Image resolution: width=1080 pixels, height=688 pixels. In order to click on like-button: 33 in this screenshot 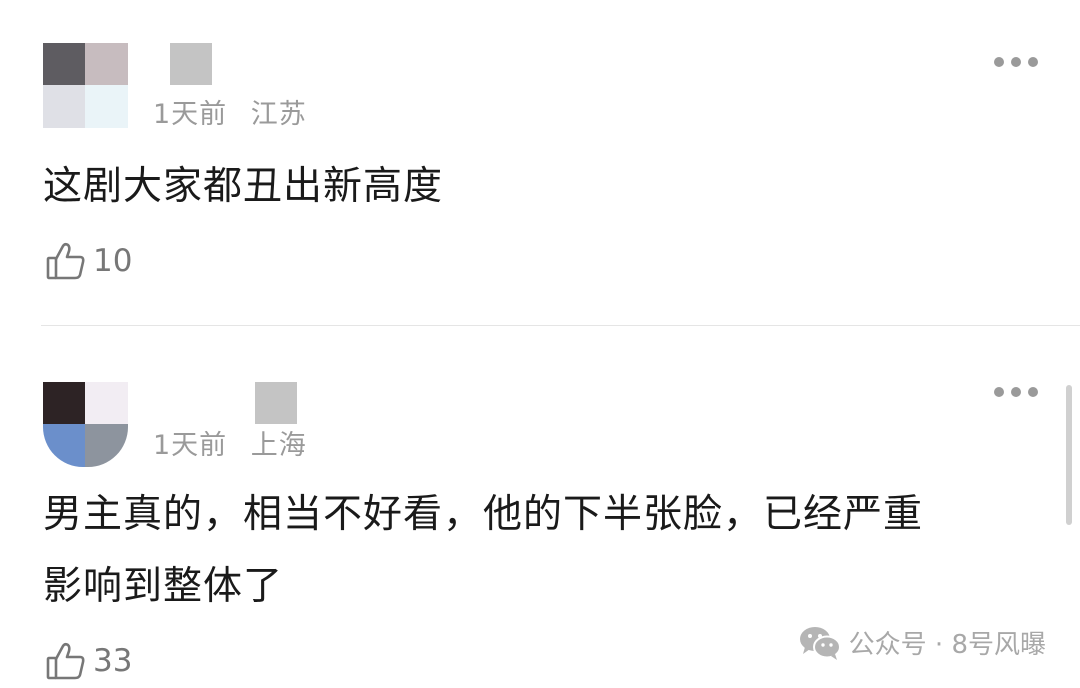, I will do `click(88, 661)`.